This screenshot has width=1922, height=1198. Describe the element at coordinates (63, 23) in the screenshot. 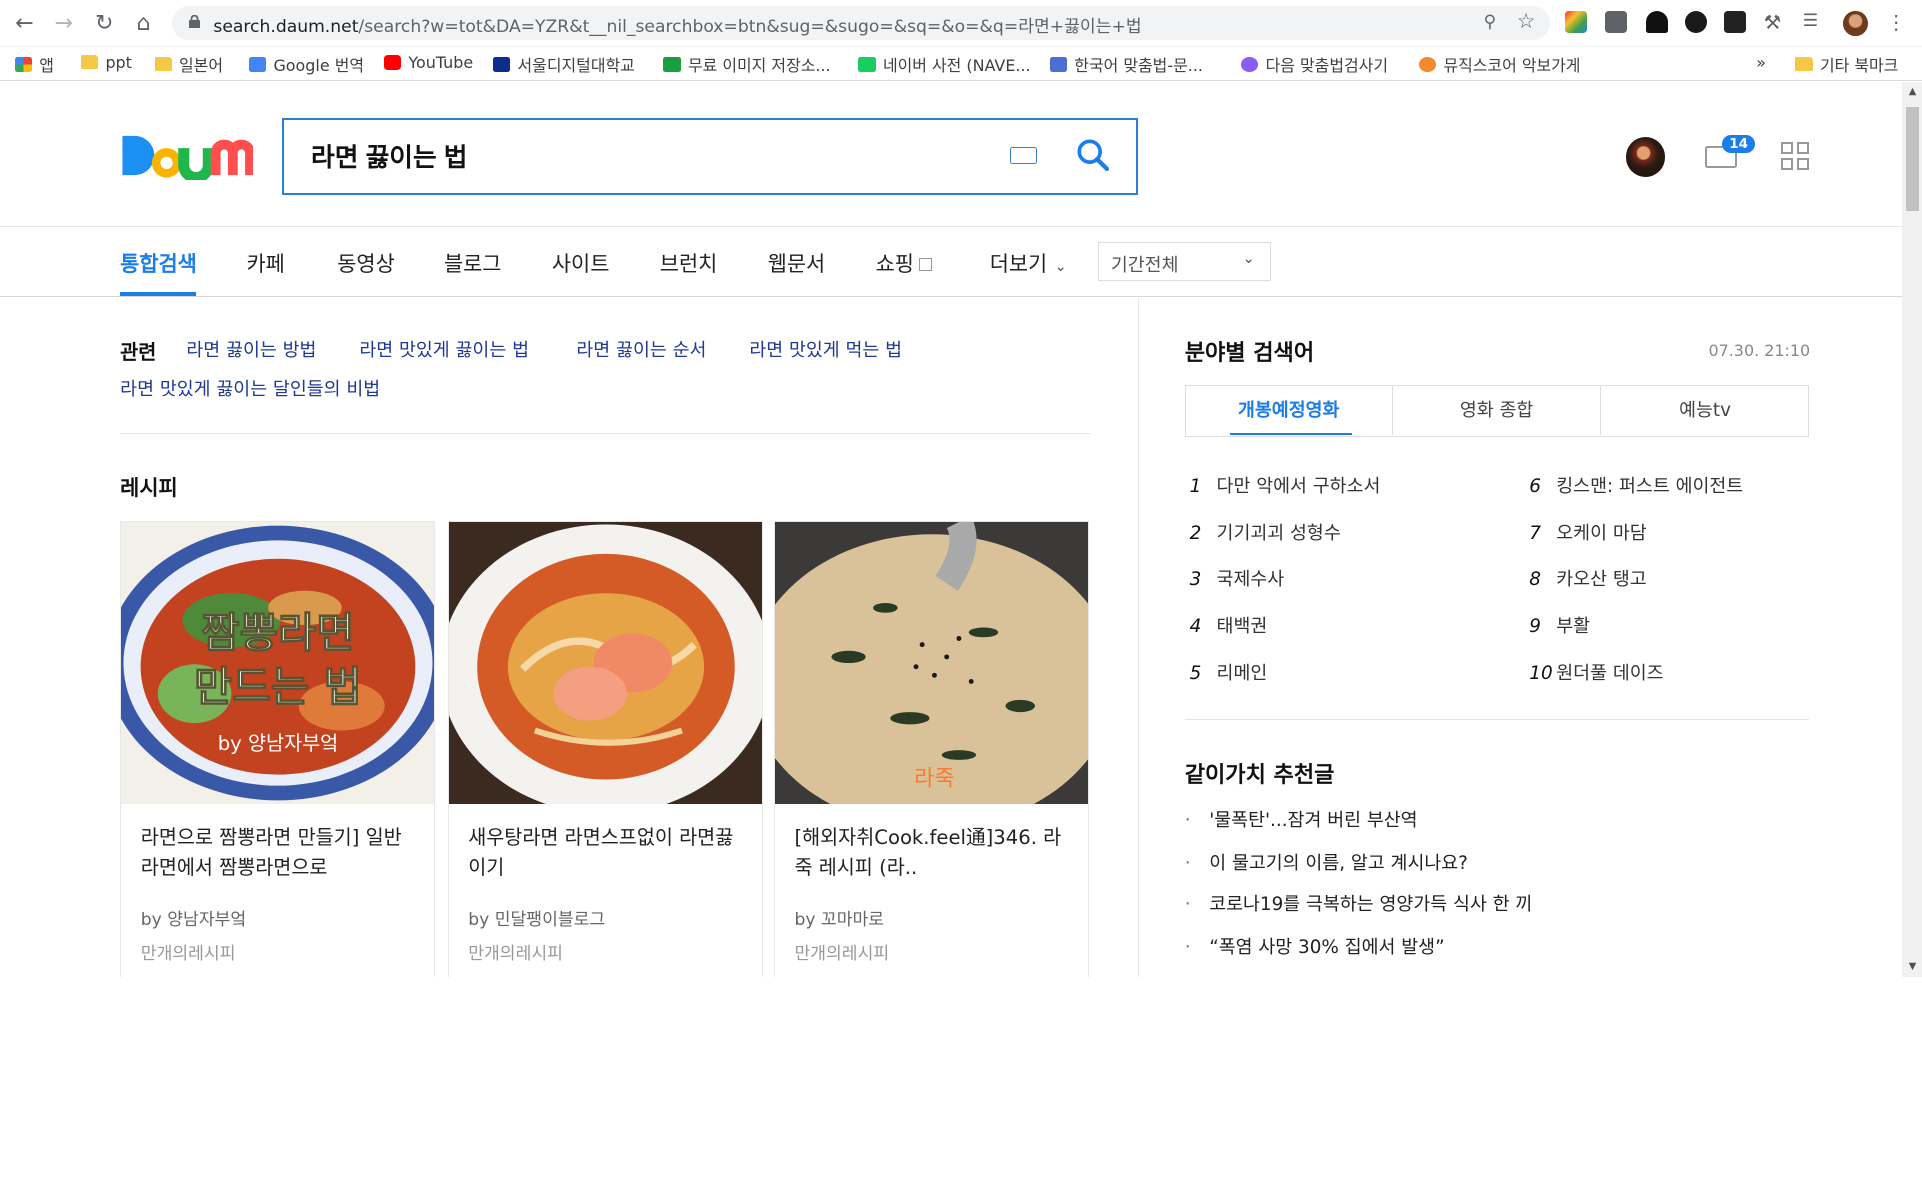

I see `forward-icon: →` at that location.